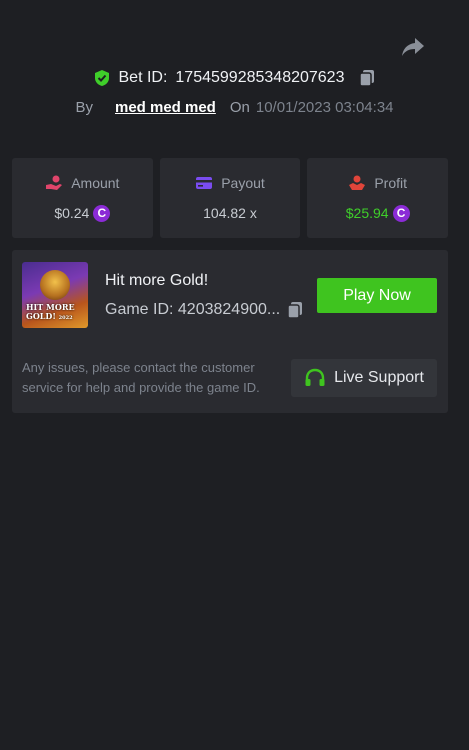  What do you see at coordinates (379, 377) in the screenshot?
I see `live-support-label: Live Support` at bounding box center [379, 377].